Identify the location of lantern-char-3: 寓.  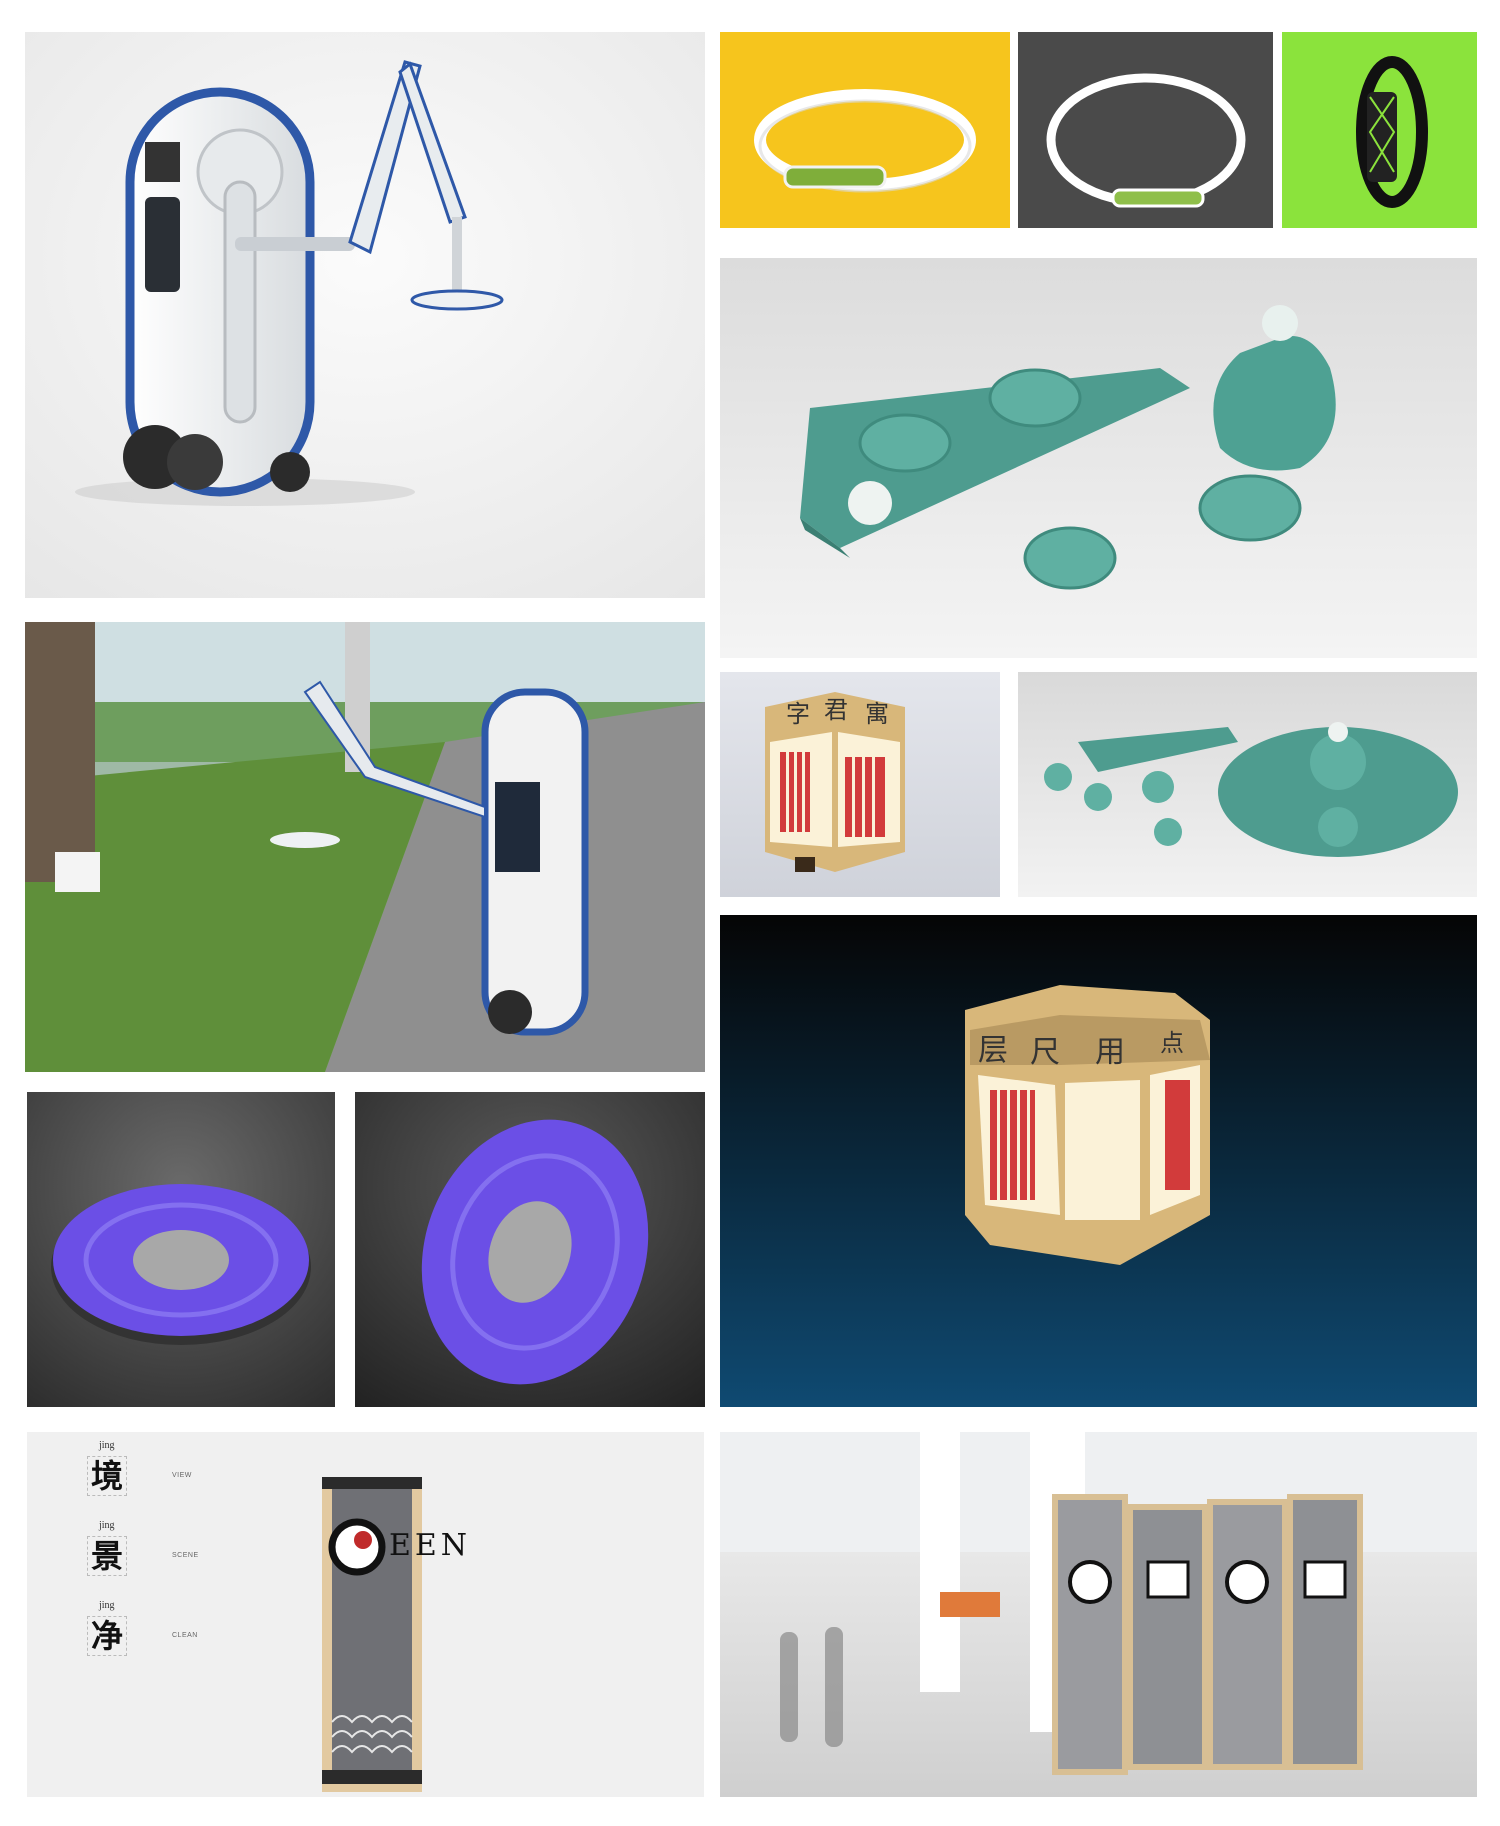
(877, 715).